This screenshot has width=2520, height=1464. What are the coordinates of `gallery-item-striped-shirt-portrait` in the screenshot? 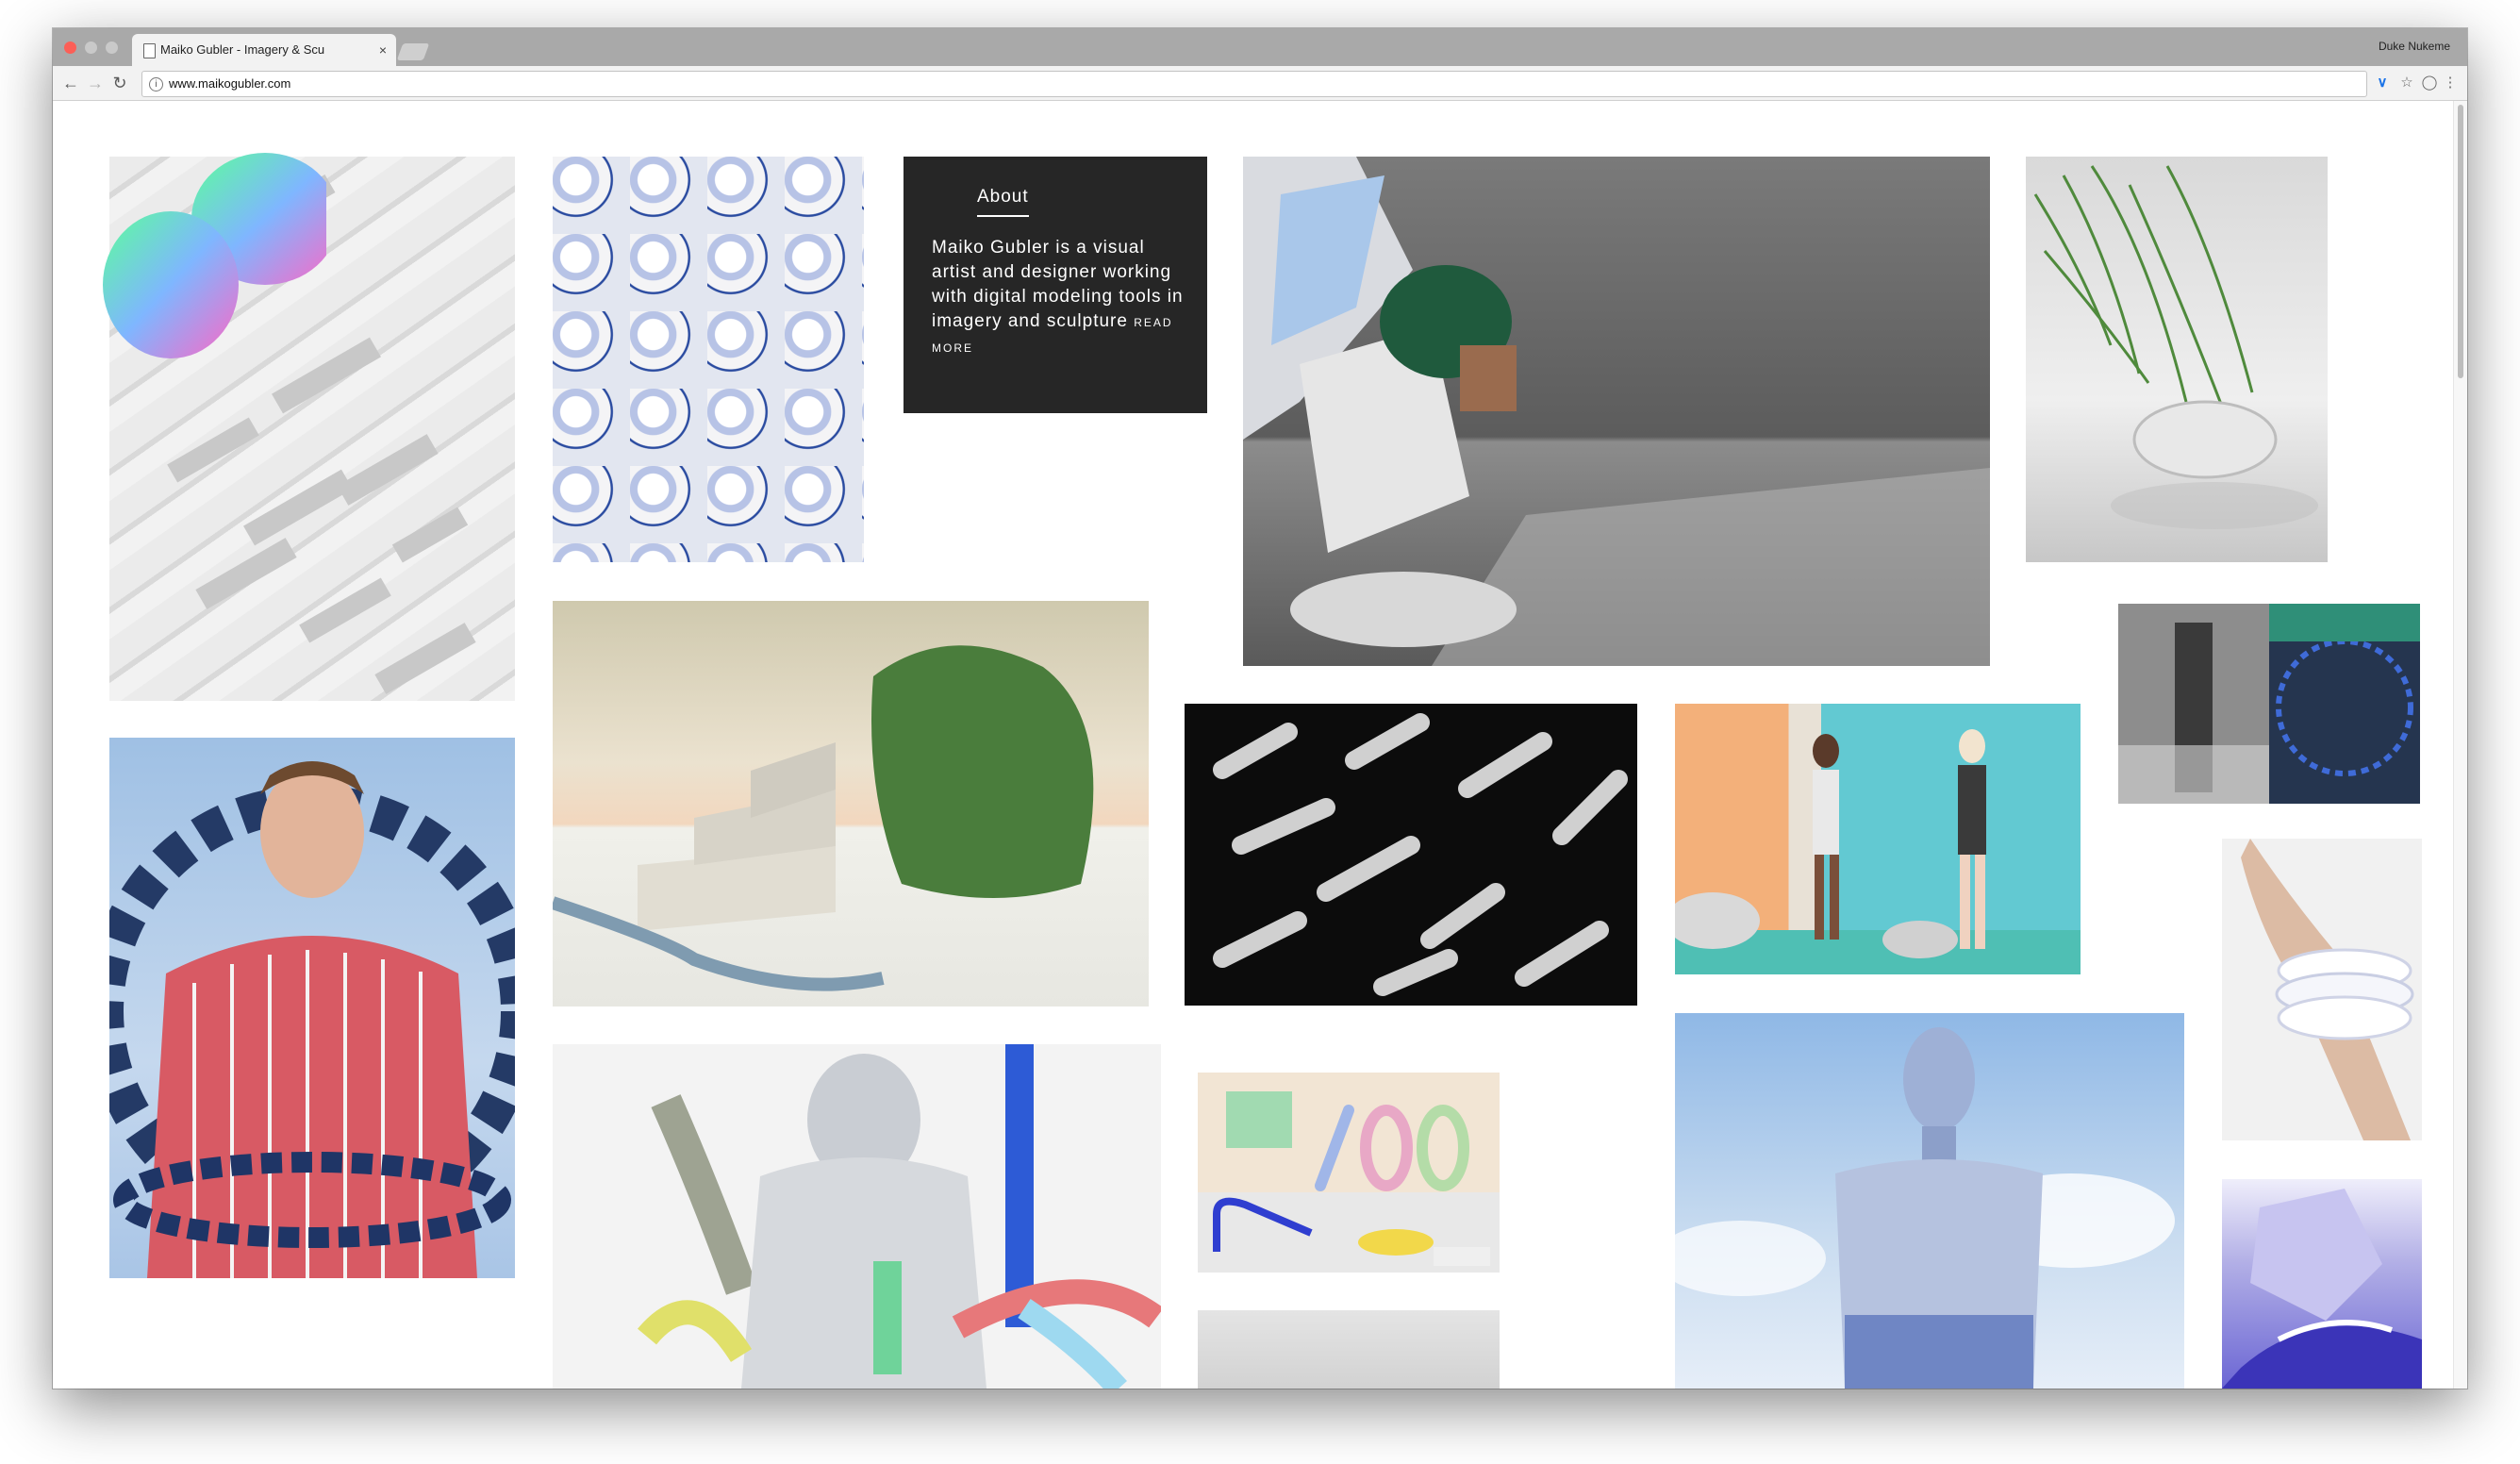 It's located at (312, 1008).